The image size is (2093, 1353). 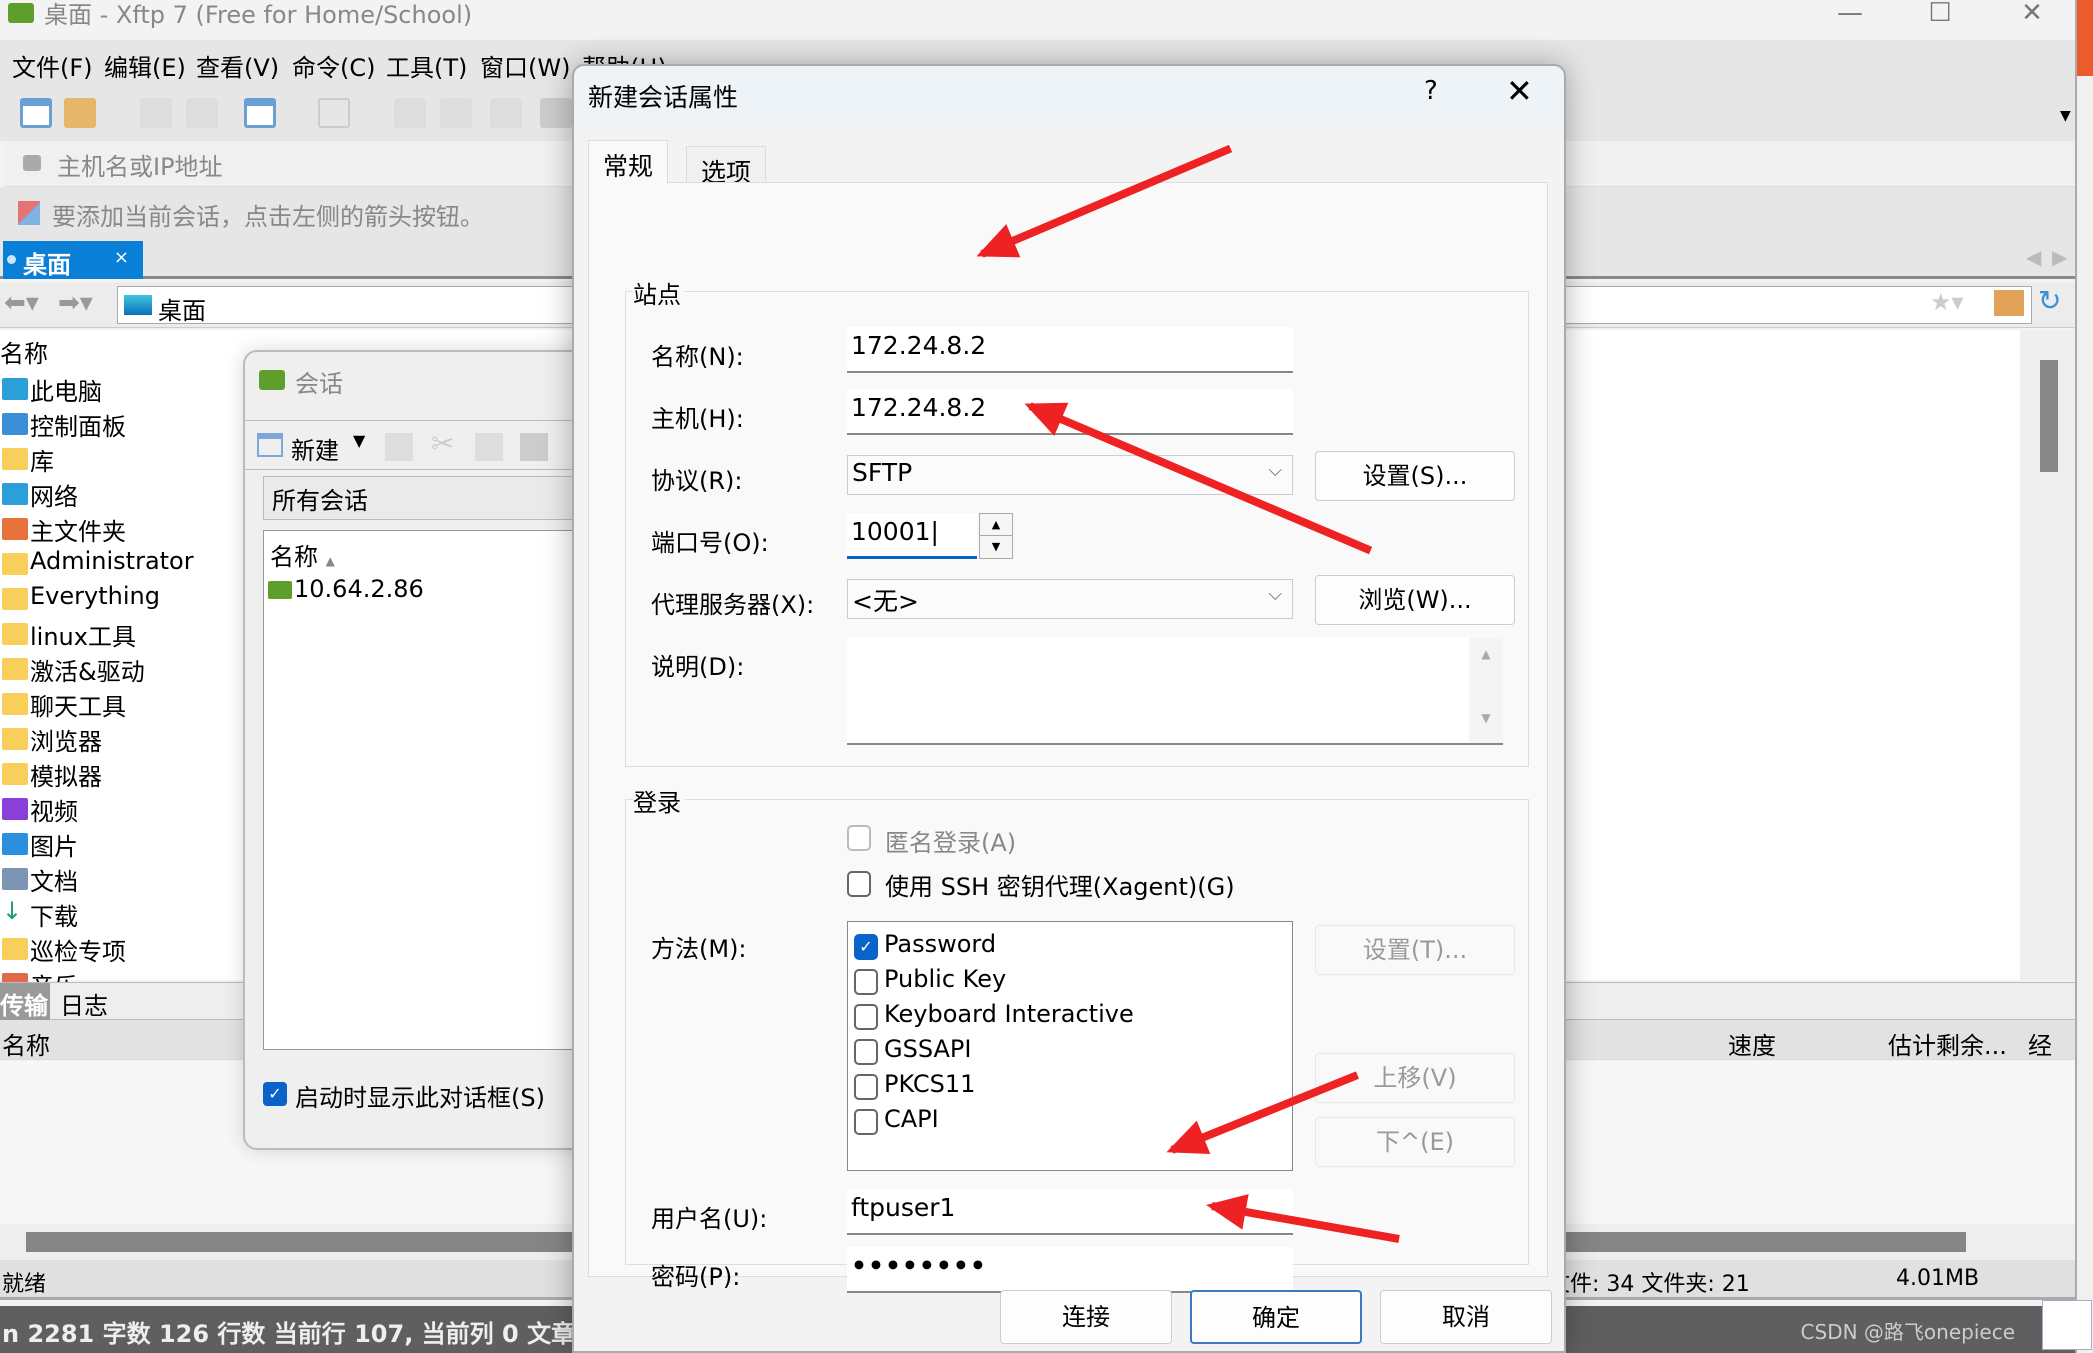 What do you see at coordinates (237, 65) in the screenshot?
I see `menu-view: 查看(V)` at bounding box center [237, 65].